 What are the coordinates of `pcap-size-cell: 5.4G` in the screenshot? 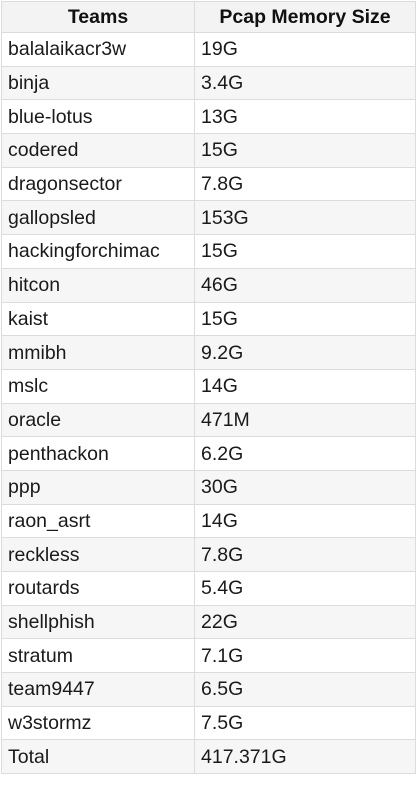 It's located at (305, 588).